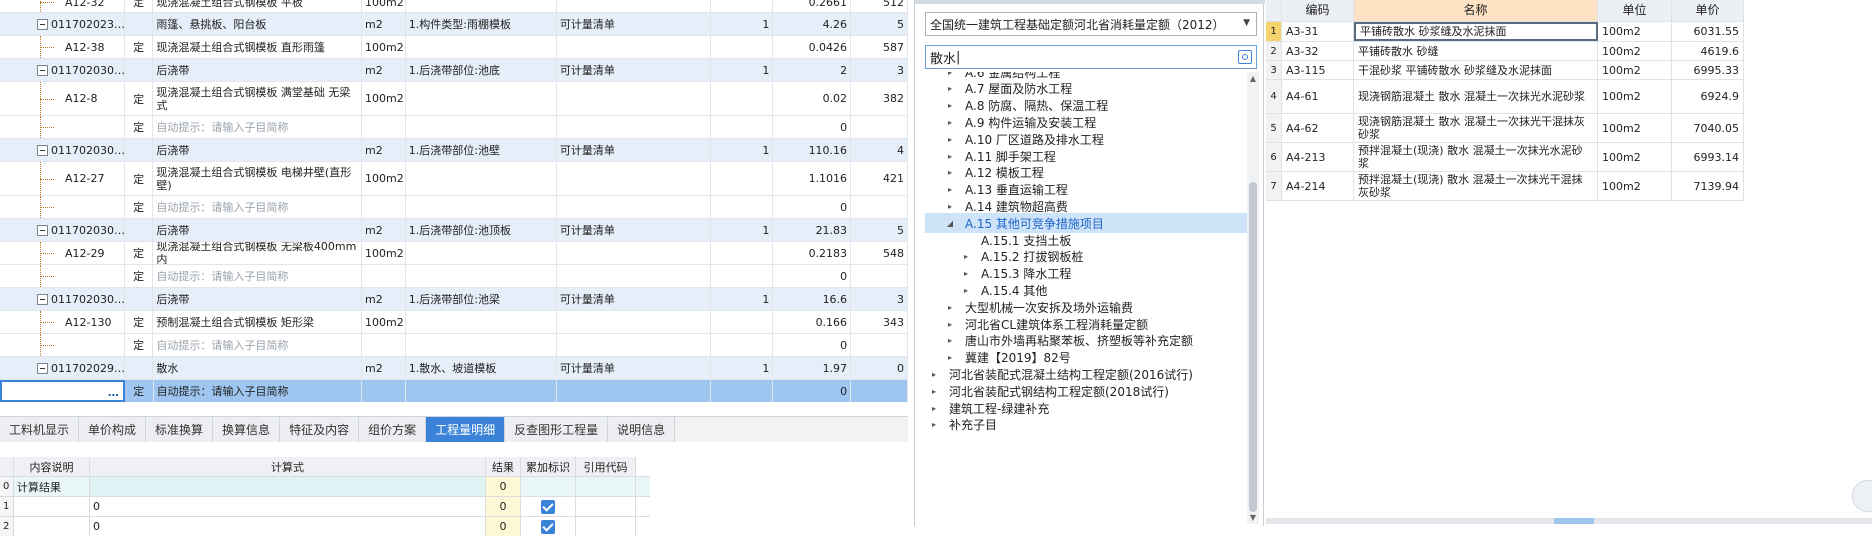  What do you see at coordinates (62, 207) in the screenshot?
I see `bill-code-cell` at bounding box center [62, 207].